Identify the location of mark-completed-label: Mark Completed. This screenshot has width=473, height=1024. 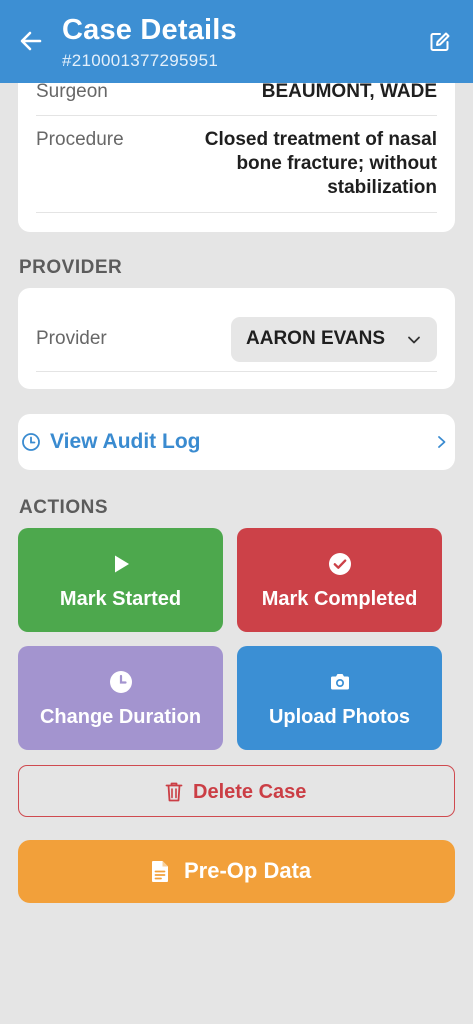
(339, 599).